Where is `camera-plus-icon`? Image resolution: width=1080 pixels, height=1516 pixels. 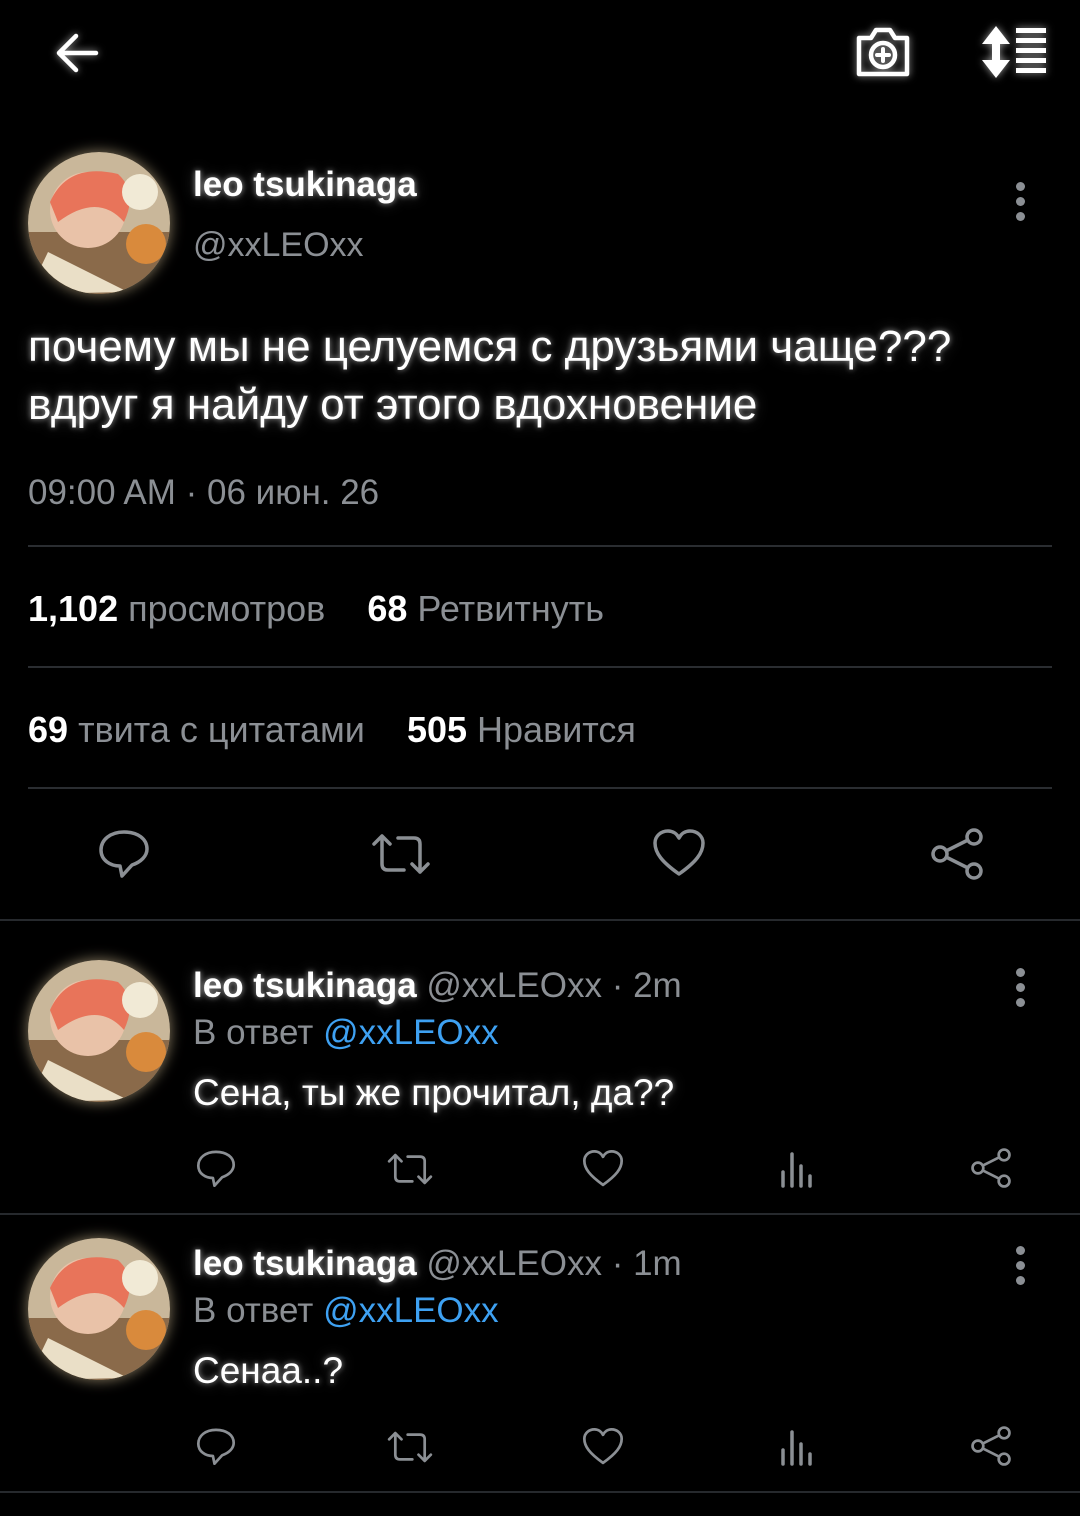
camera-plus-icon is located at coordinates (883, 52).